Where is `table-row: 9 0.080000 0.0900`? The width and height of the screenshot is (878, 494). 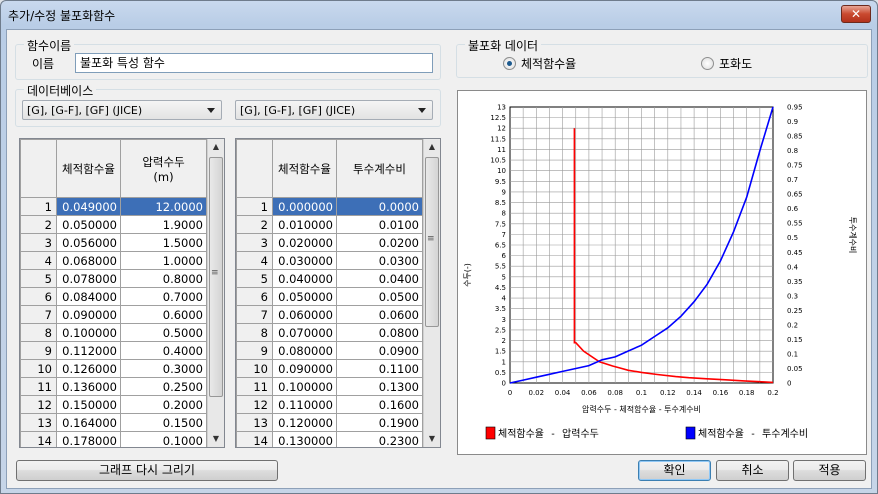
table-row: 9 0.080000 0.0900 is located at coordinates (329, 350).